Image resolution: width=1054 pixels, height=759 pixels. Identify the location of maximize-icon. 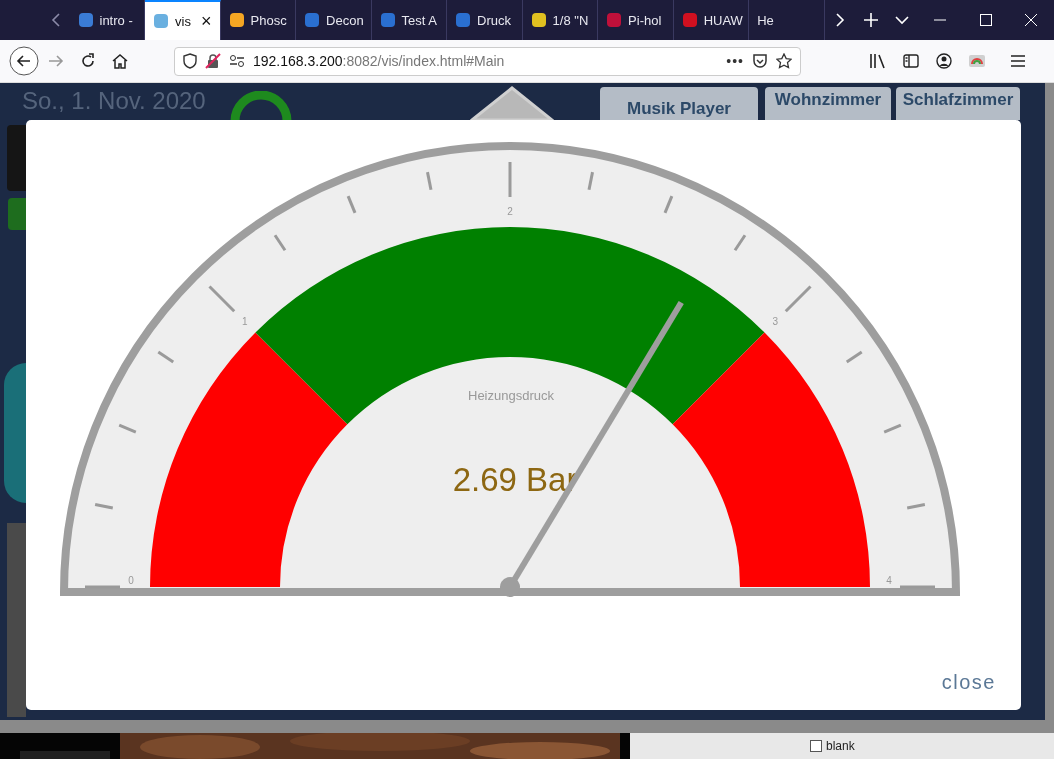
(985, 20).